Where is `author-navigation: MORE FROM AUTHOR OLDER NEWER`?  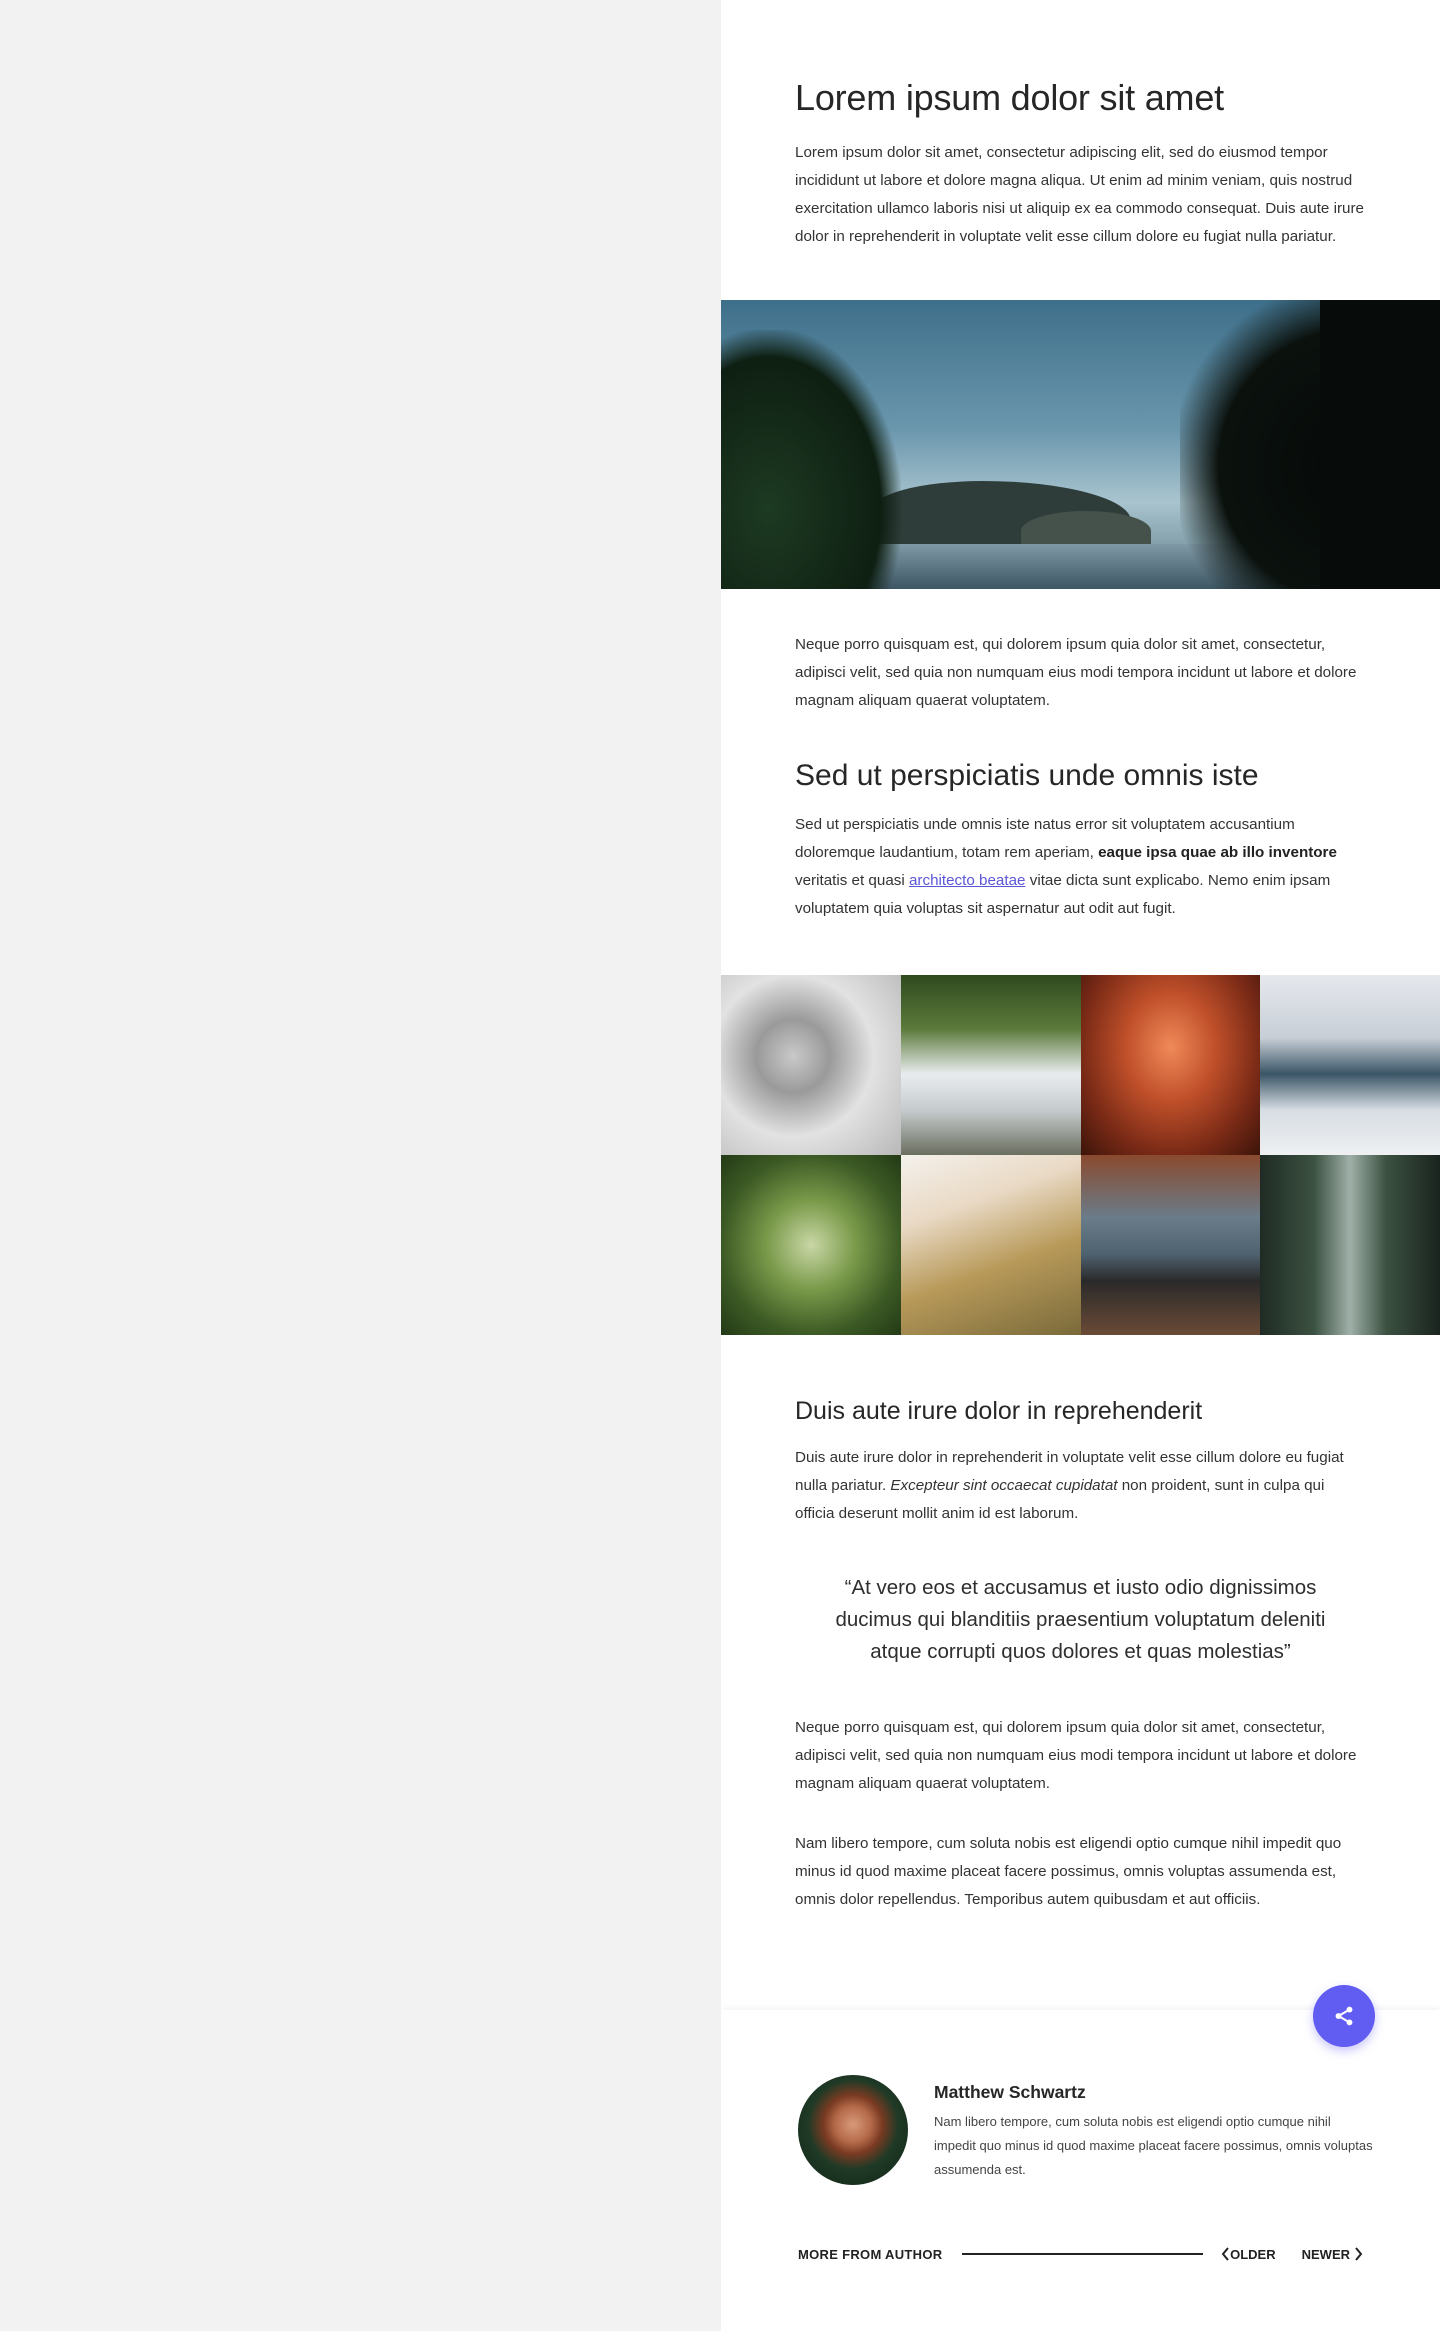
author-navigation: MORE FROM AUTHOR OLDER NEWER is located at coordinates (1080, 2254).